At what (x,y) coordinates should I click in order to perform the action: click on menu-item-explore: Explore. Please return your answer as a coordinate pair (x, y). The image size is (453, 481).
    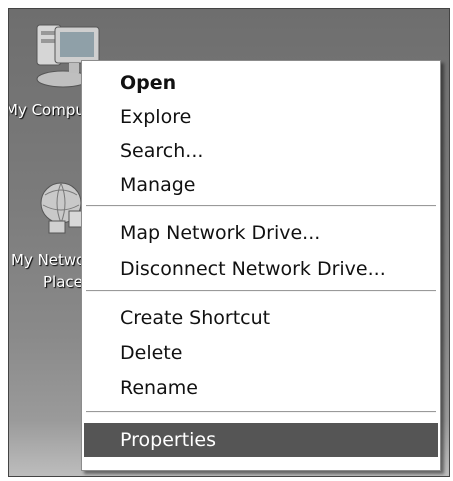
    Looking at the image, I should click on (261, 117).